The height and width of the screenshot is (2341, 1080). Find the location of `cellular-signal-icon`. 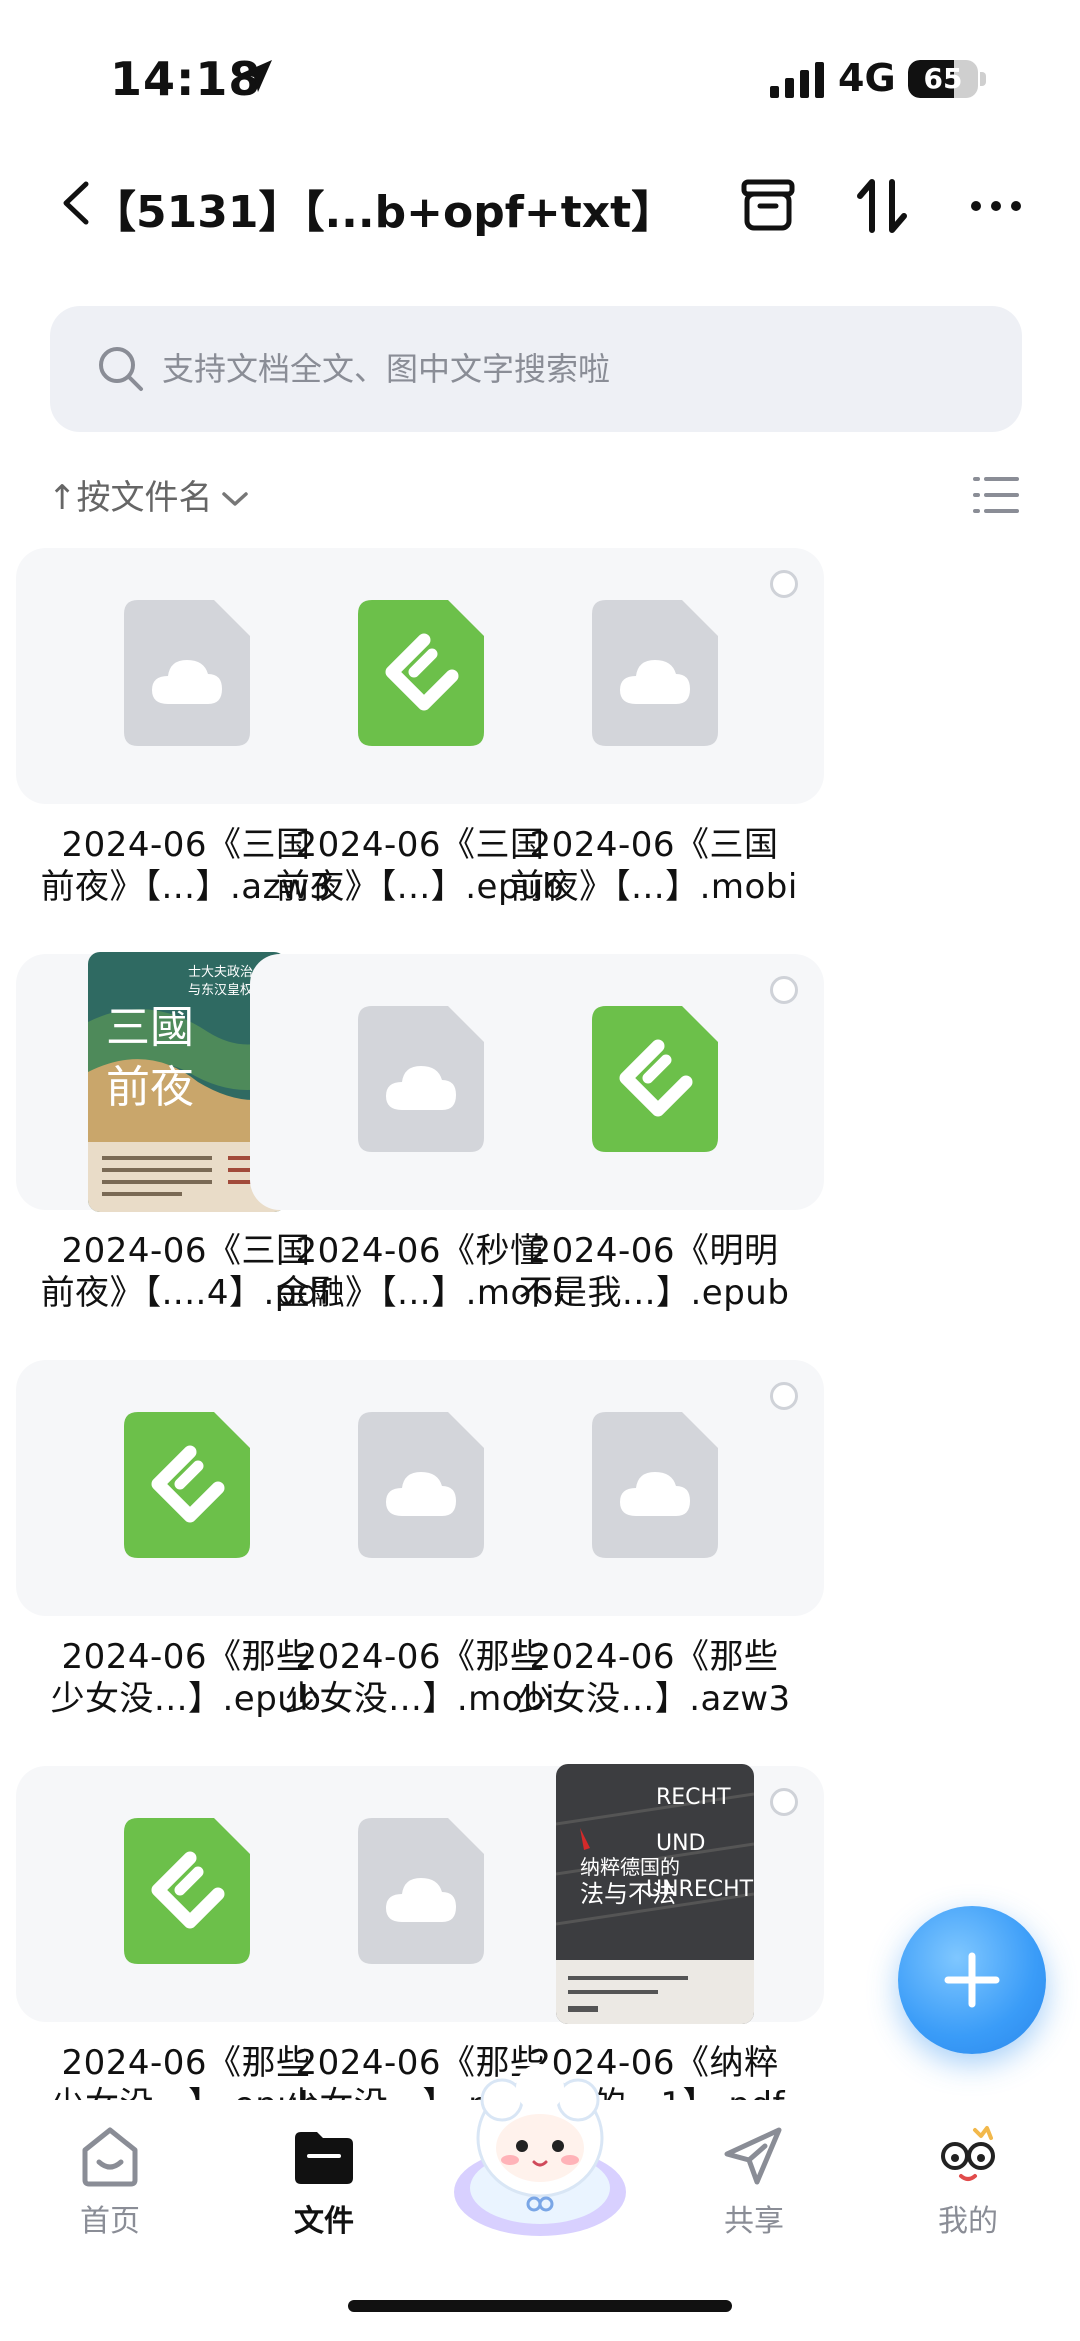

cellular-signal-icon is located at coordinates (797, 80).